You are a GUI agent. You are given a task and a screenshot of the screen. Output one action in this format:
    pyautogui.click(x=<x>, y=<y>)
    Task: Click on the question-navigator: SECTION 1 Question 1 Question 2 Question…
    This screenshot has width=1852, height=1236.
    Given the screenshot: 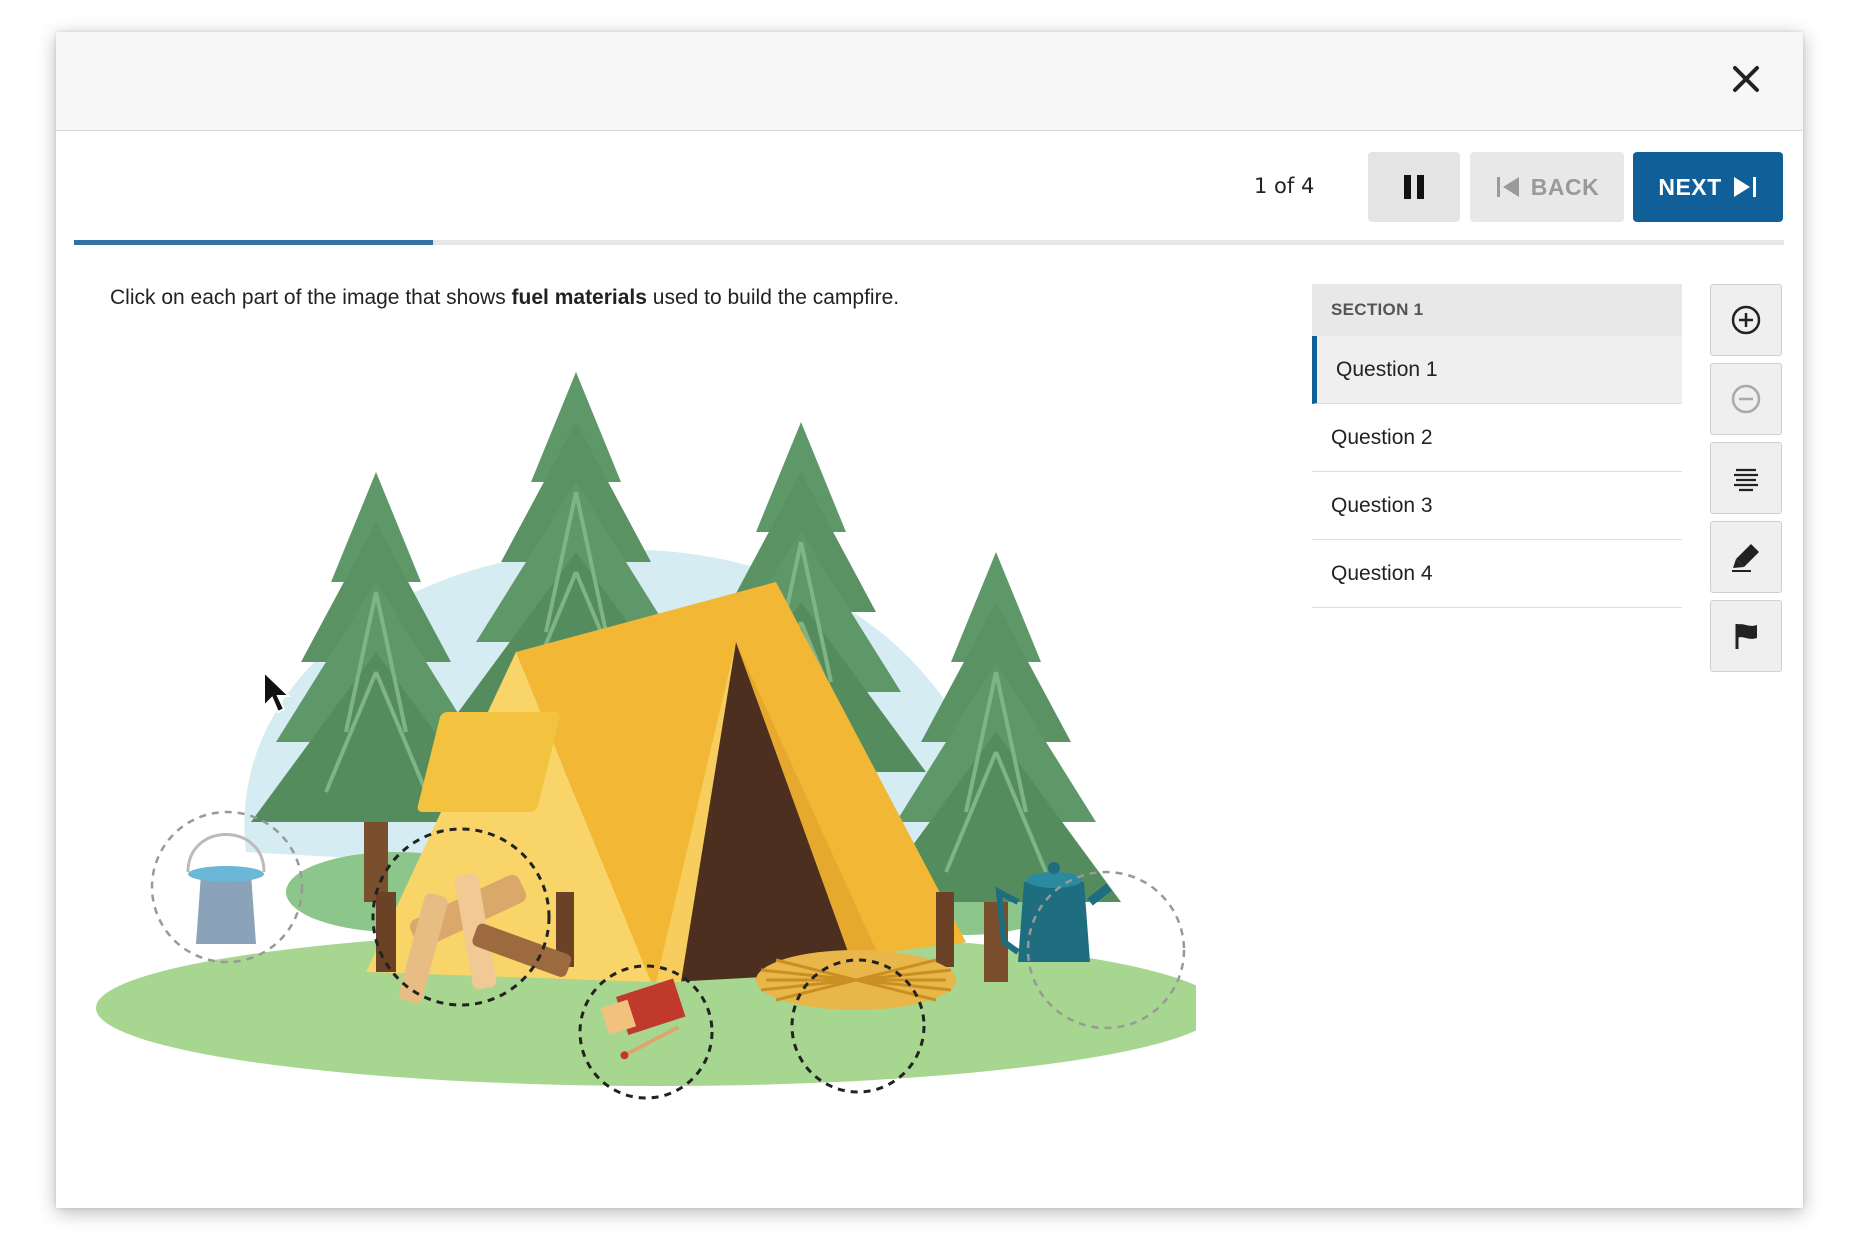 What is the action you would take?
    pyautogui.click(x=1497, y=446)
    